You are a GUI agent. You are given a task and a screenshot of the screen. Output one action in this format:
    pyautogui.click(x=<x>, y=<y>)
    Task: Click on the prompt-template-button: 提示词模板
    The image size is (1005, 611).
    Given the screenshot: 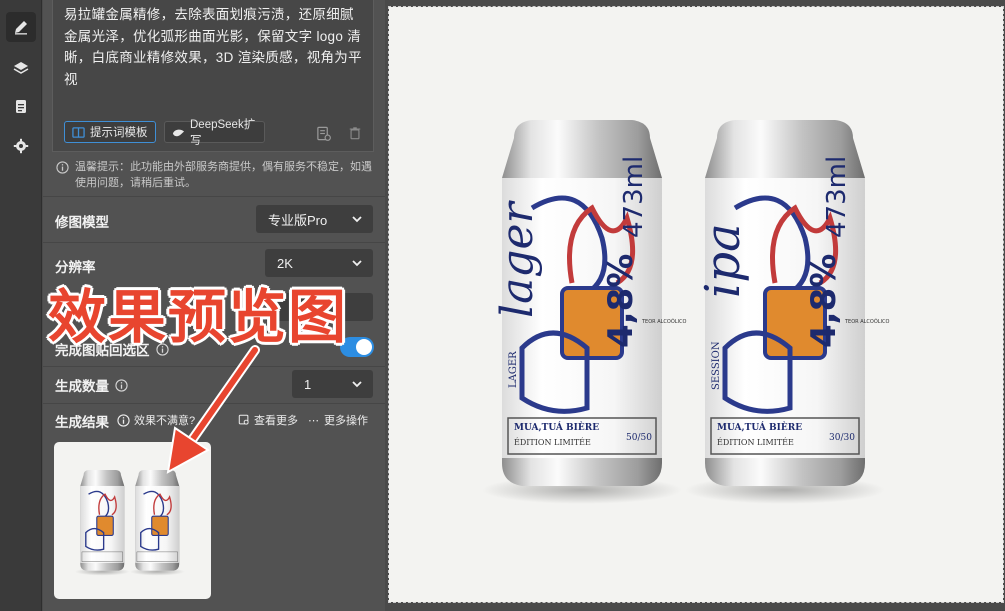 What is the action you would take?
    pyautogui.click(x=110, y=132)
    